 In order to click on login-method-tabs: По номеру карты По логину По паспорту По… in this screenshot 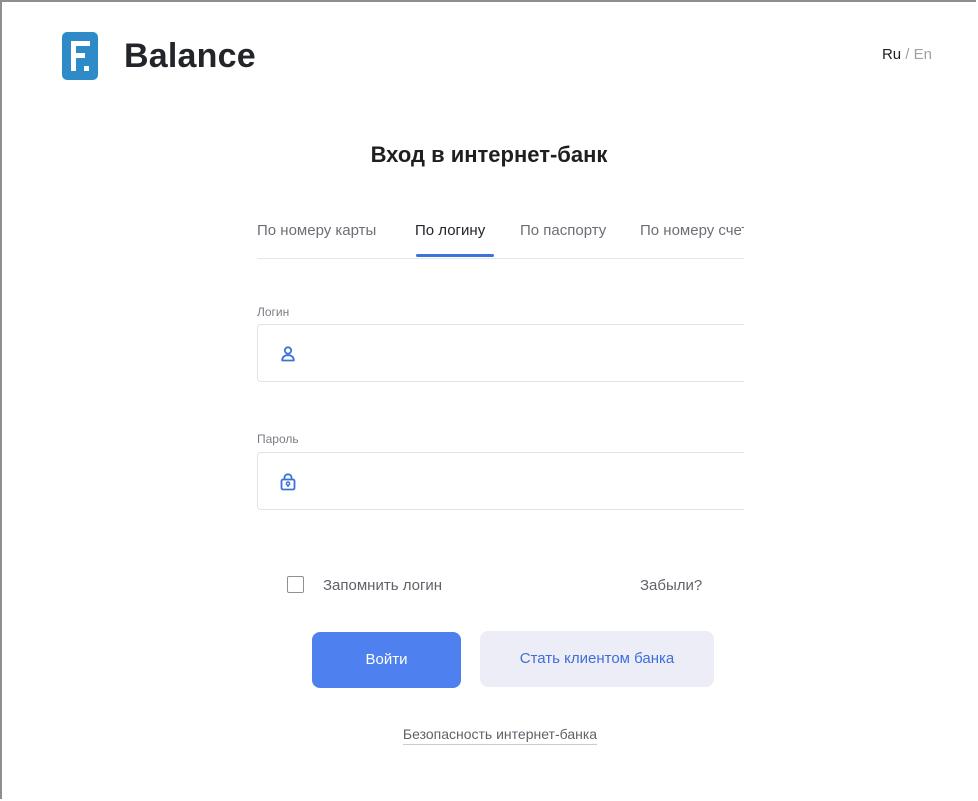, I will do `click(500, 238)`.